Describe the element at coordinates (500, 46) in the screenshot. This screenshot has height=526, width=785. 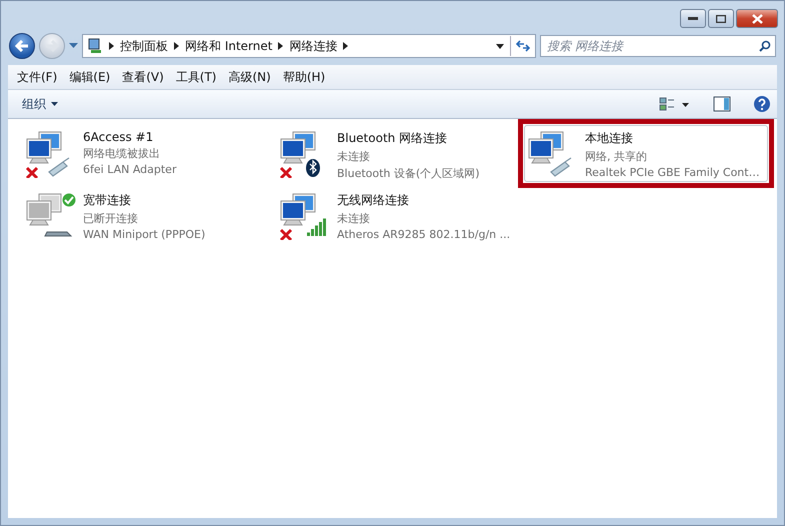
I see `dropdown-arrow-icon` at that location.